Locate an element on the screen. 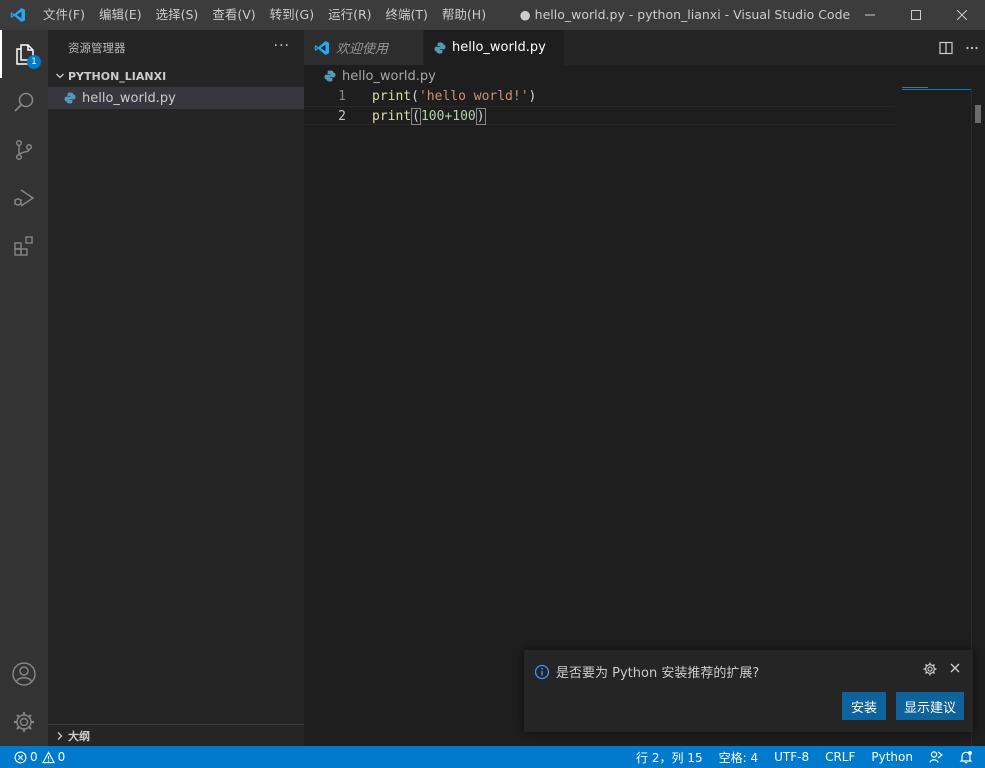 This screenshot has height=768, width=985. info-icon is located at coordinates (542, 672).